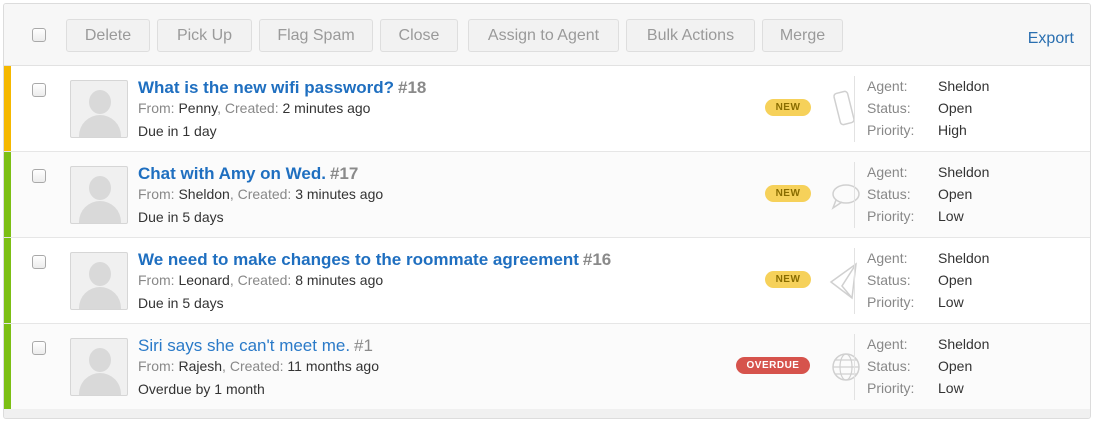 The width and height of the screenshot is (1093, 421). What do you see at coordinates (845, 281) in the screenshot?
I see `paper-plane-icon` at bounding box center [845, 281].